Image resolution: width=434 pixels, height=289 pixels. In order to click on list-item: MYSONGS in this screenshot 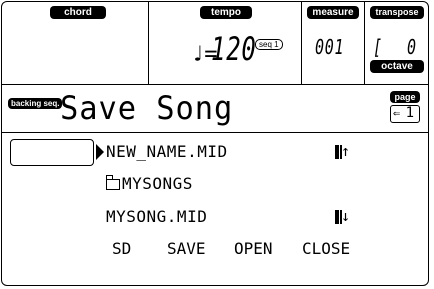, I will do `click(149, 184)`.